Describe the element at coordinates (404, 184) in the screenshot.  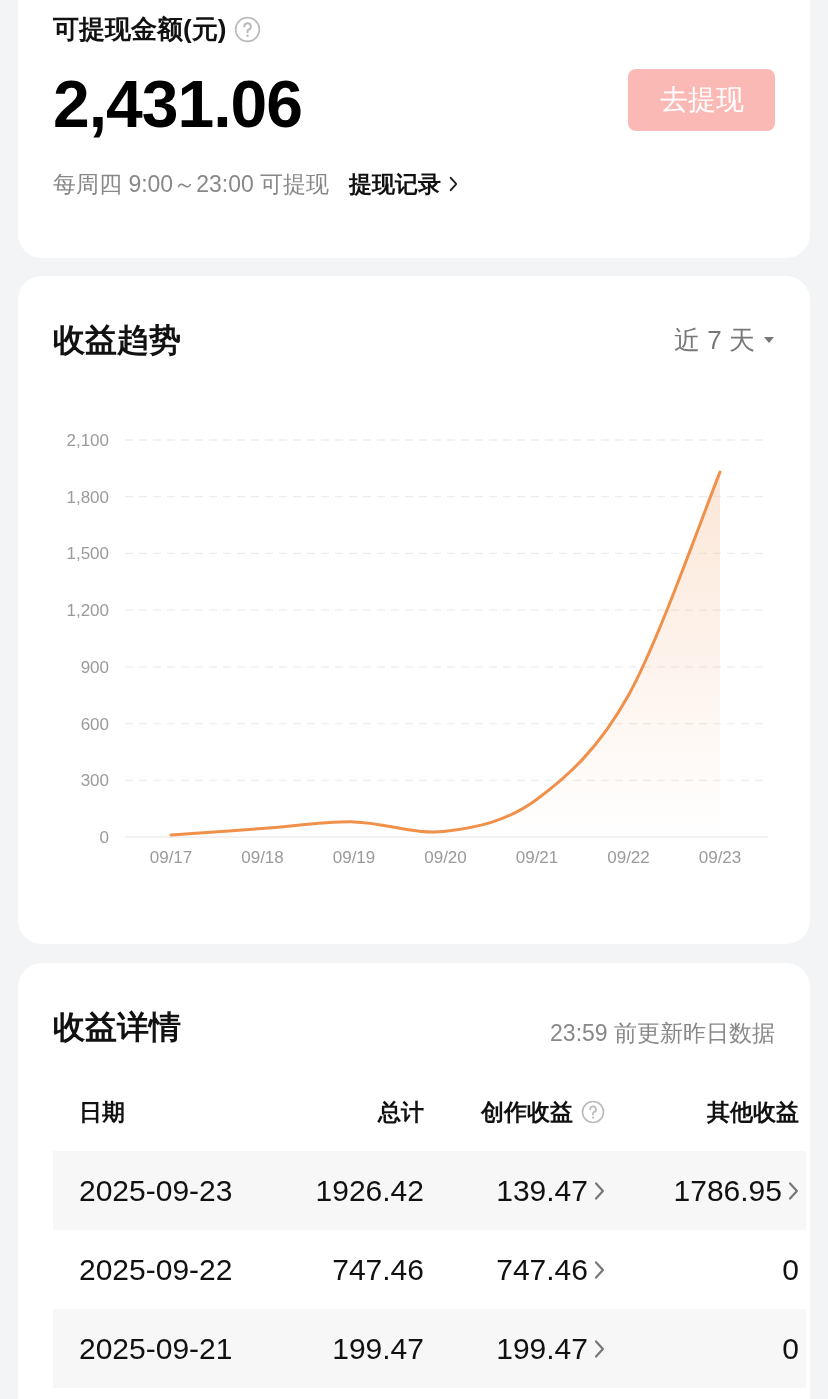
I see `withdraw-records-link: 提现记录` at that location.